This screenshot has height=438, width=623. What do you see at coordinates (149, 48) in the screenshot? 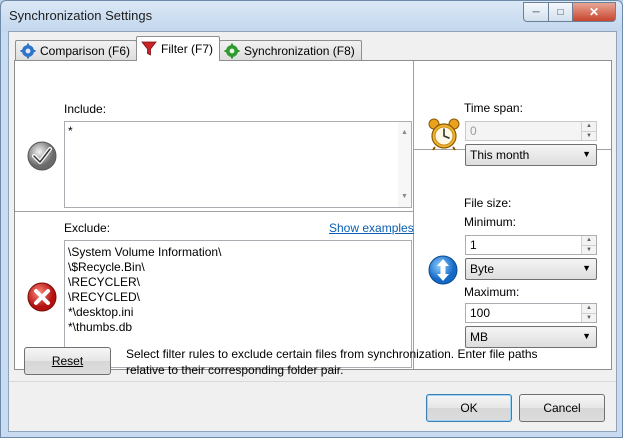
I see `funnel-red-icon` at bounding box center [149, 48].